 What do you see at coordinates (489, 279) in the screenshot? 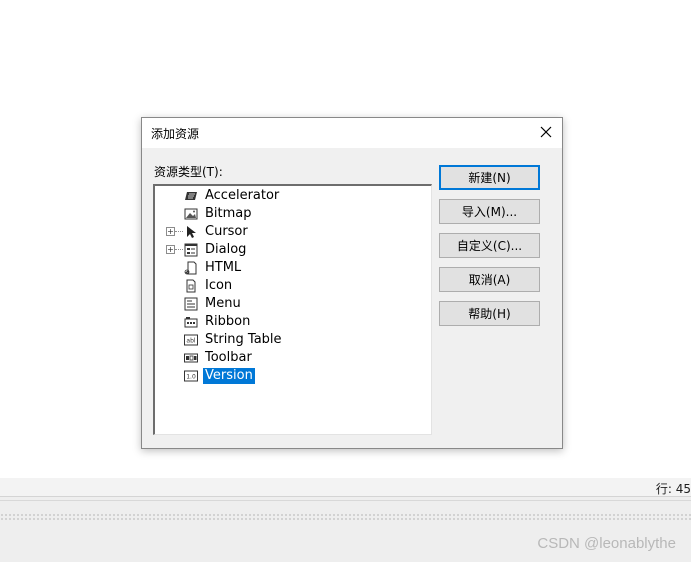
I see `cancel-button: 取消(A)` at bounding box center [489, 279].